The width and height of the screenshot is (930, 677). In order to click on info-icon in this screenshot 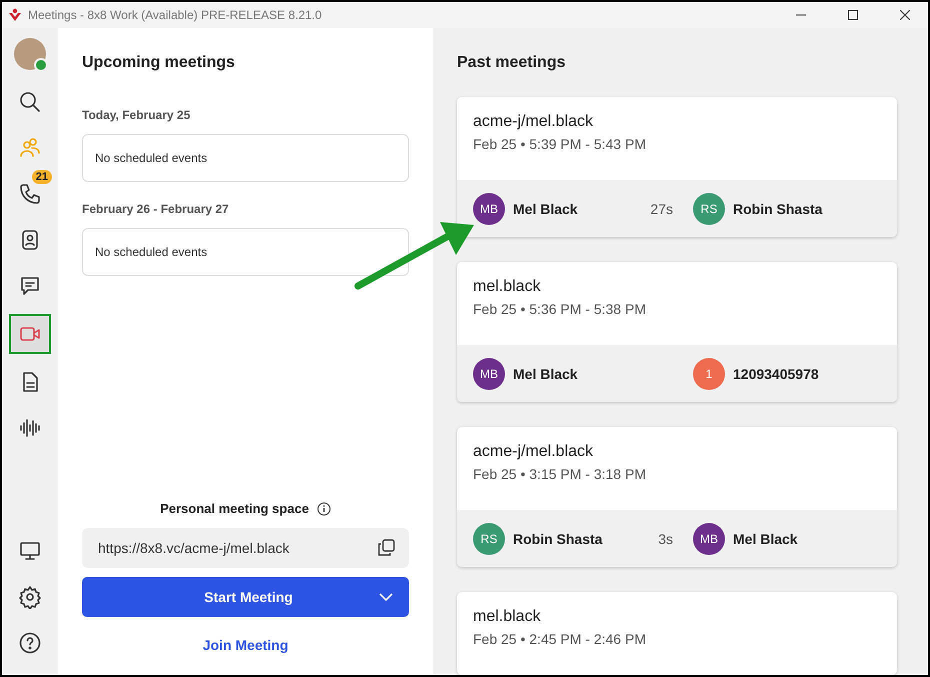, I will do `click(323, 509)`.